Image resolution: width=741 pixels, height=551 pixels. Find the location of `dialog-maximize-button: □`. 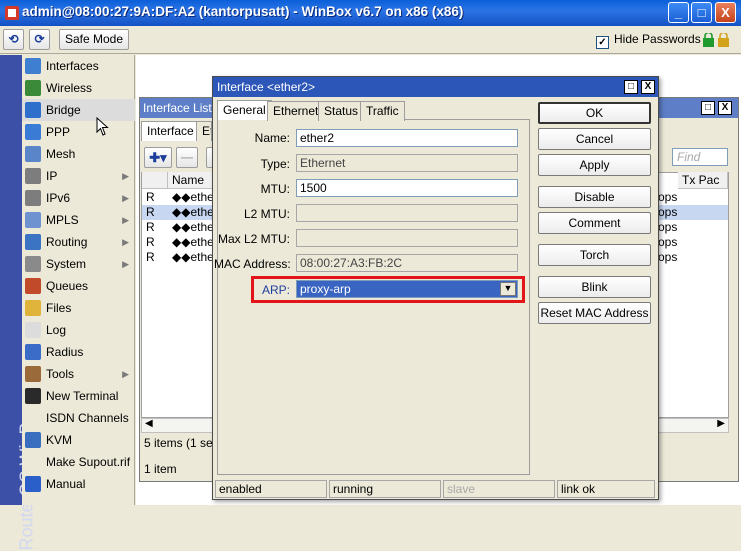

dialog-maximize-button: □ is located at coordinates (631, 87).